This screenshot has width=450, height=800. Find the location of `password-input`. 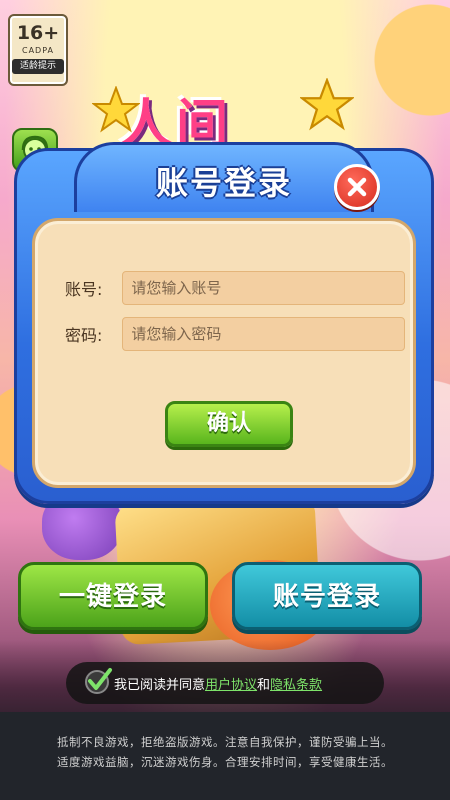

password-input is located at coordinates (263, 334).